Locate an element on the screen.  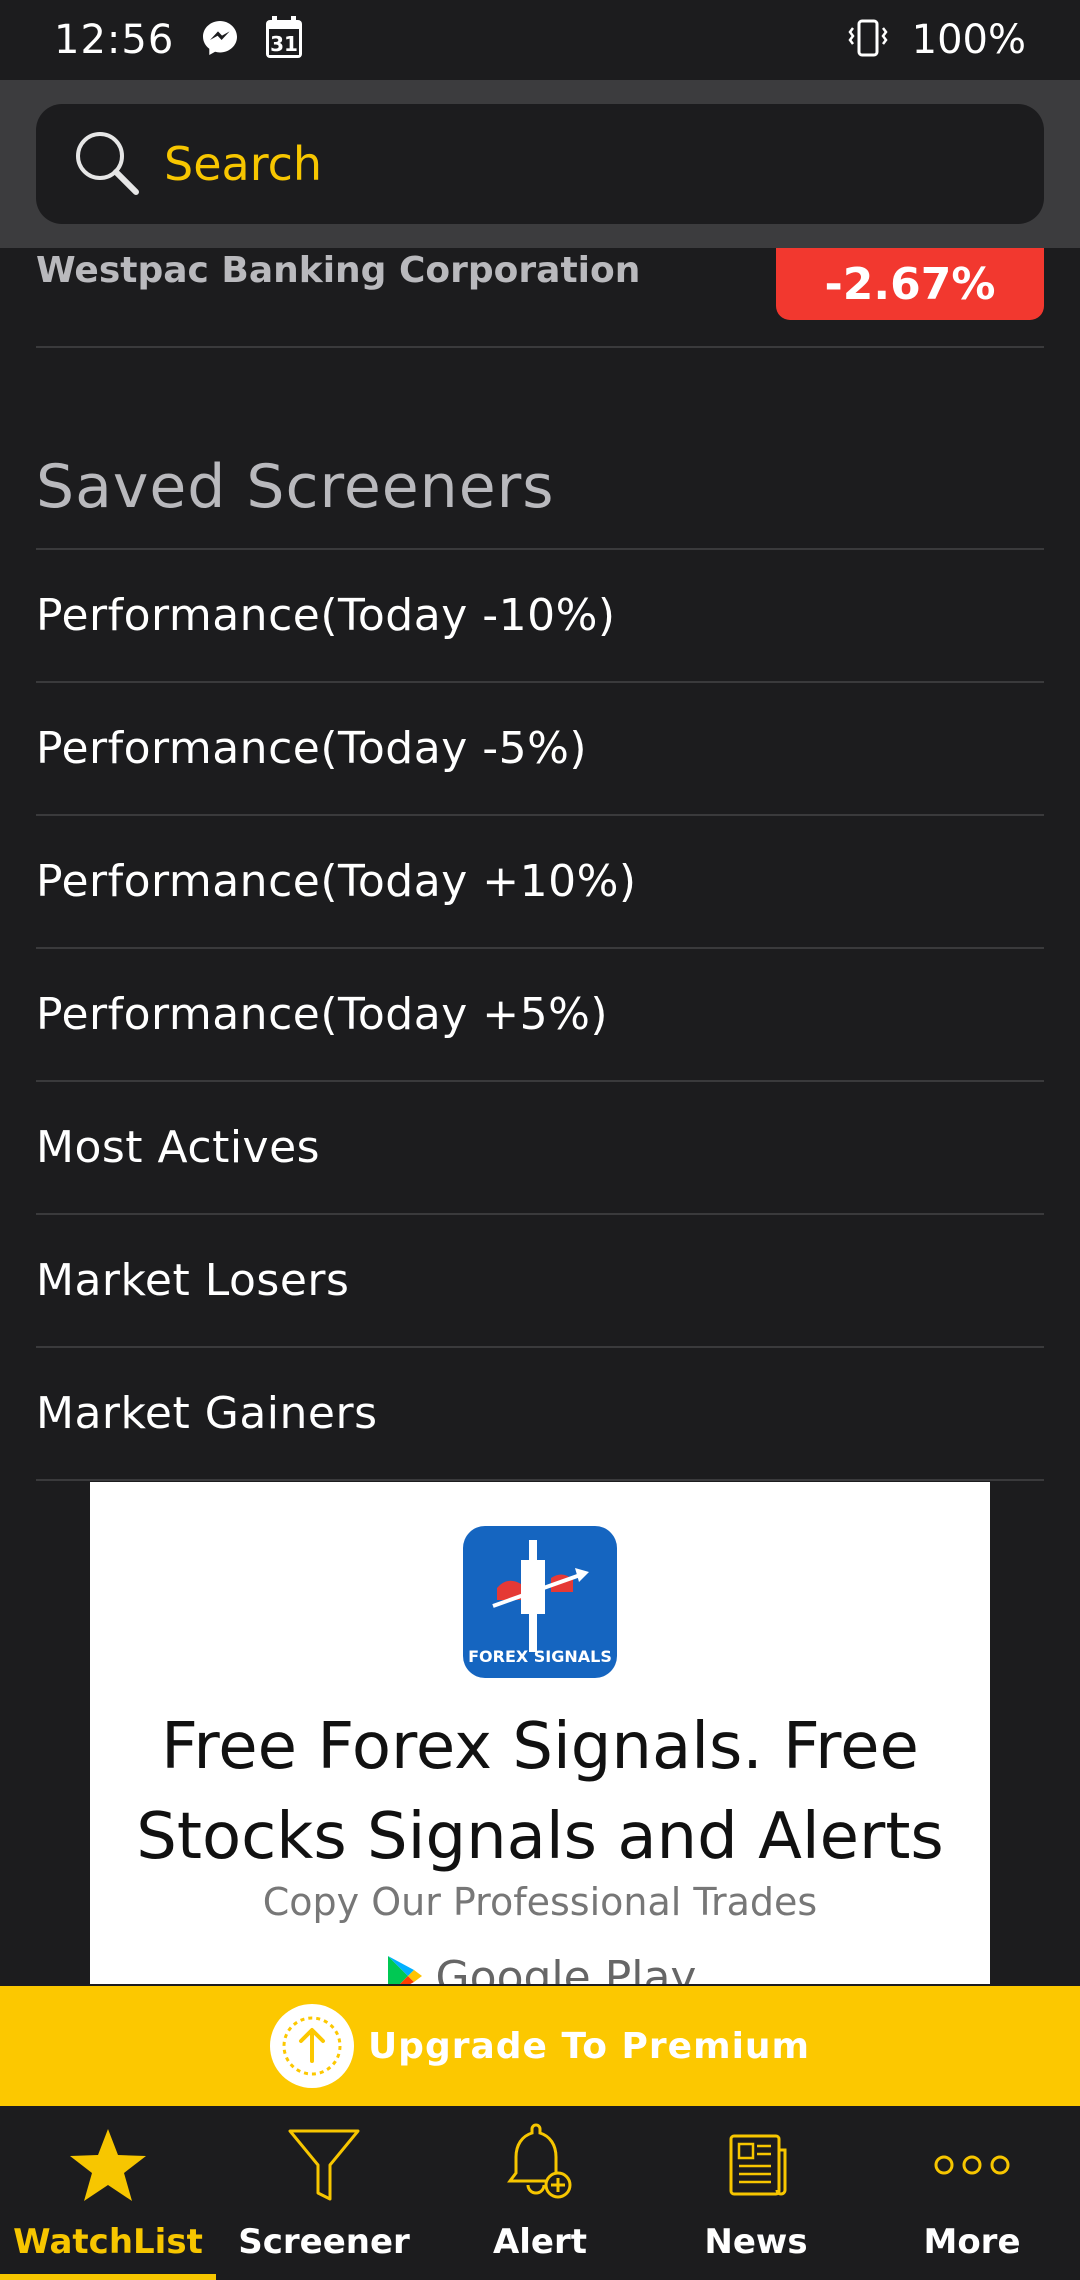
screener-item-performance-plus-10: Performance(Today +10%) is located at coordinates (540, 882).